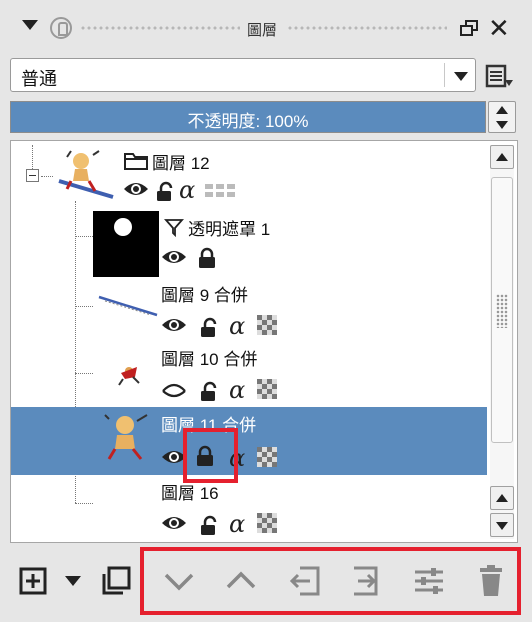  Describe the element at coordinates (39, 79) in the screenshot. I see `blend-mode-value: 普通` at that location.